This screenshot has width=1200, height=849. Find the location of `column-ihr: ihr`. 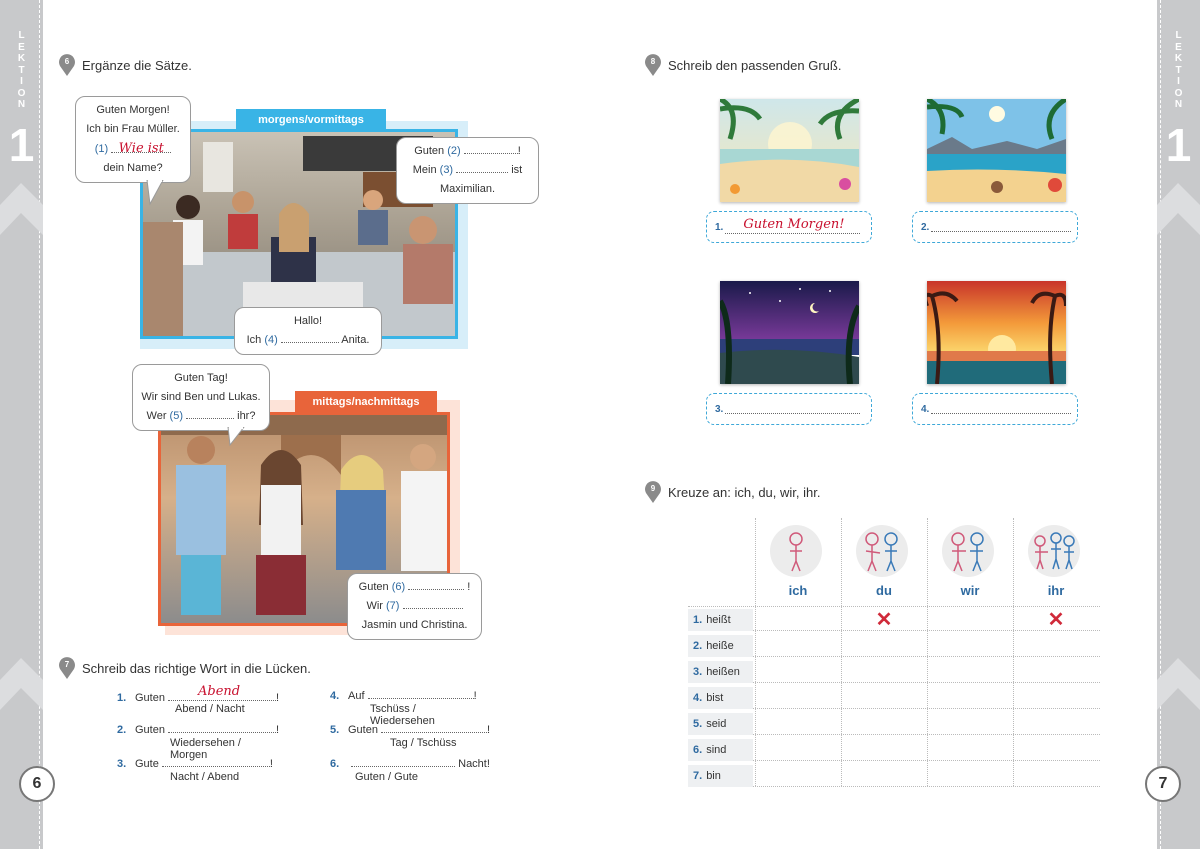

column-ihr: ihr is located at coordinates (1056, 590).